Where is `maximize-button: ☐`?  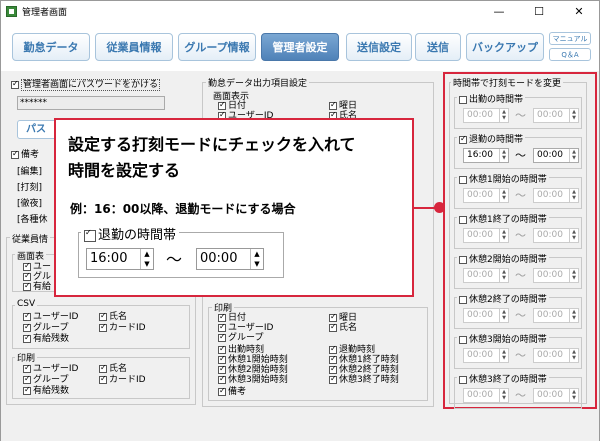 maximize-button: ☐ is located at coordinates (539, 11).